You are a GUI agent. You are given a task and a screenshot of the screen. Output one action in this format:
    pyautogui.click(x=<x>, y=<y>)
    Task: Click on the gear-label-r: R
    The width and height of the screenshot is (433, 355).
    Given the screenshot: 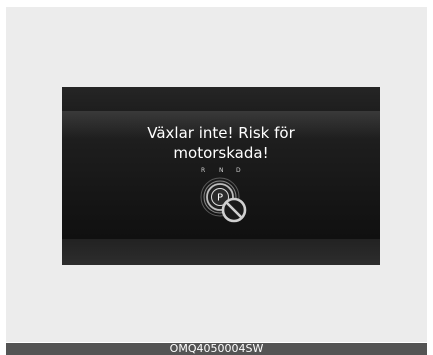 What is the action you would take?
    pyautogui.click(x=203, y=170)
    